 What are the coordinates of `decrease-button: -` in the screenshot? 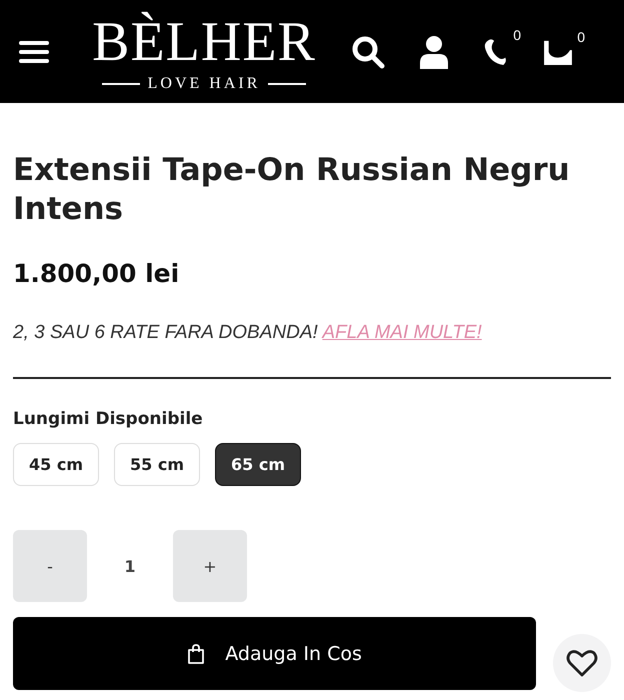 It's located at (50, 566).